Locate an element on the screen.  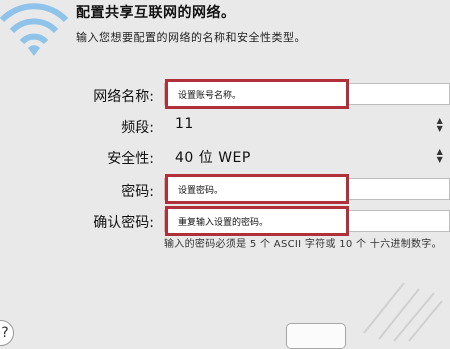
security-label: 安全性: is located at coordinates (130, 159).